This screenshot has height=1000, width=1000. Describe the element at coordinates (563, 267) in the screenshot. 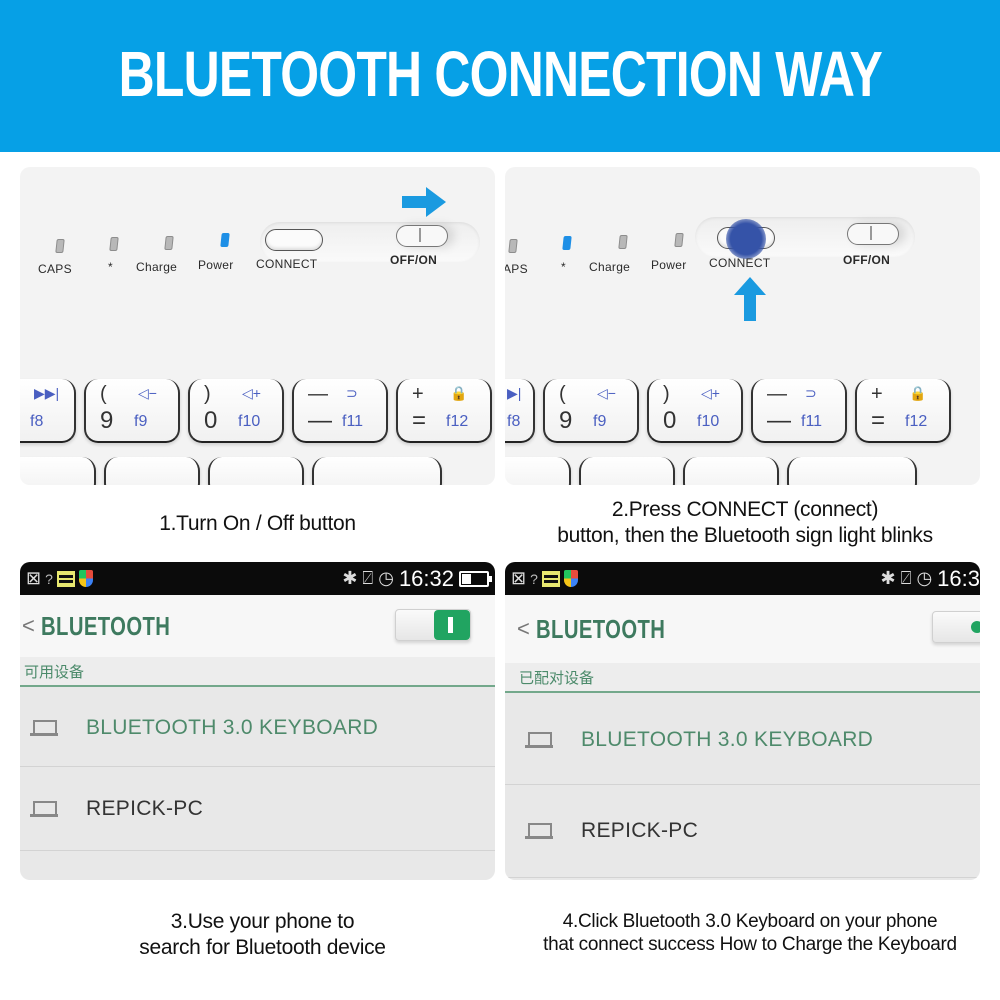

I see `bluetooth-icon: *` at that location.